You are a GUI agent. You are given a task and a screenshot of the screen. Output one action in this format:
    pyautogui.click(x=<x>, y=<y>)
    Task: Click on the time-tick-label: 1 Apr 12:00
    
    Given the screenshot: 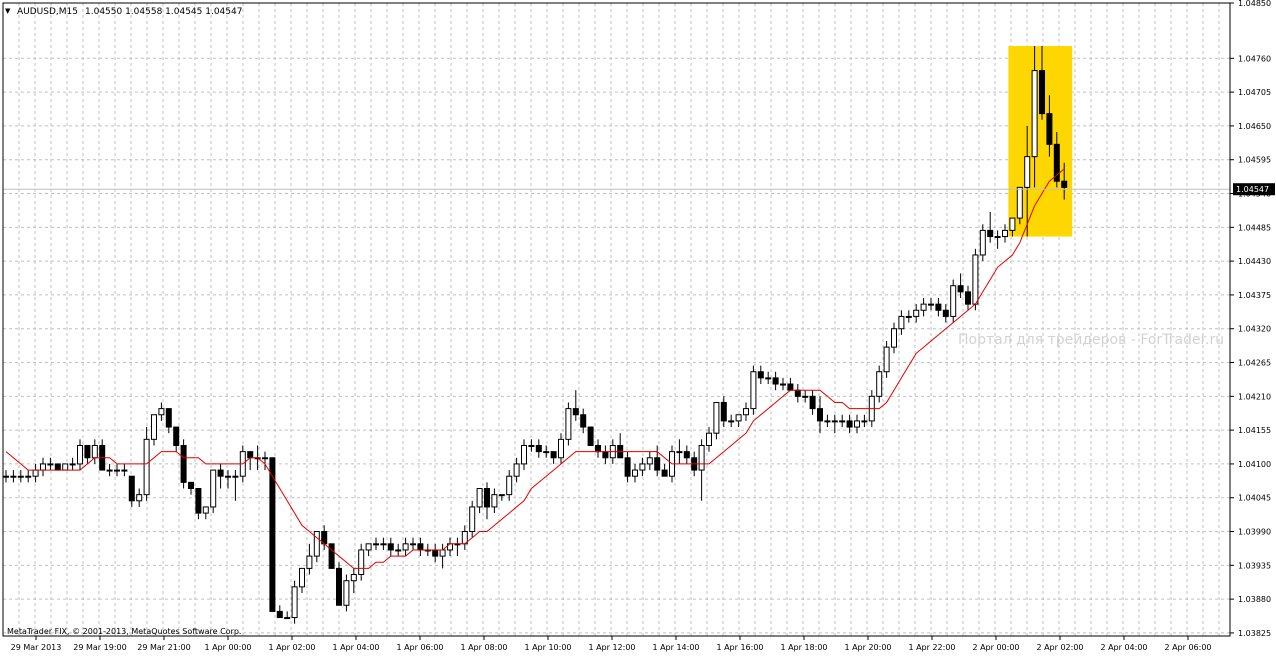 What is the action you would take?
    pyautogui.click(x=611, y=647)
    